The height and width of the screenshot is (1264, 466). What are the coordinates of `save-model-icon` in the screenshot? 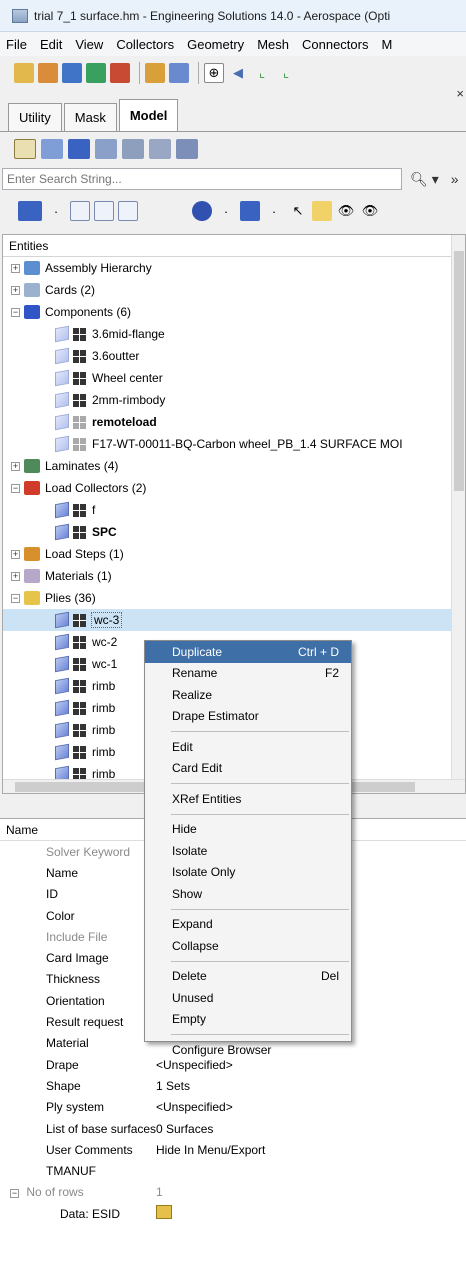 It's located at (72, 73).